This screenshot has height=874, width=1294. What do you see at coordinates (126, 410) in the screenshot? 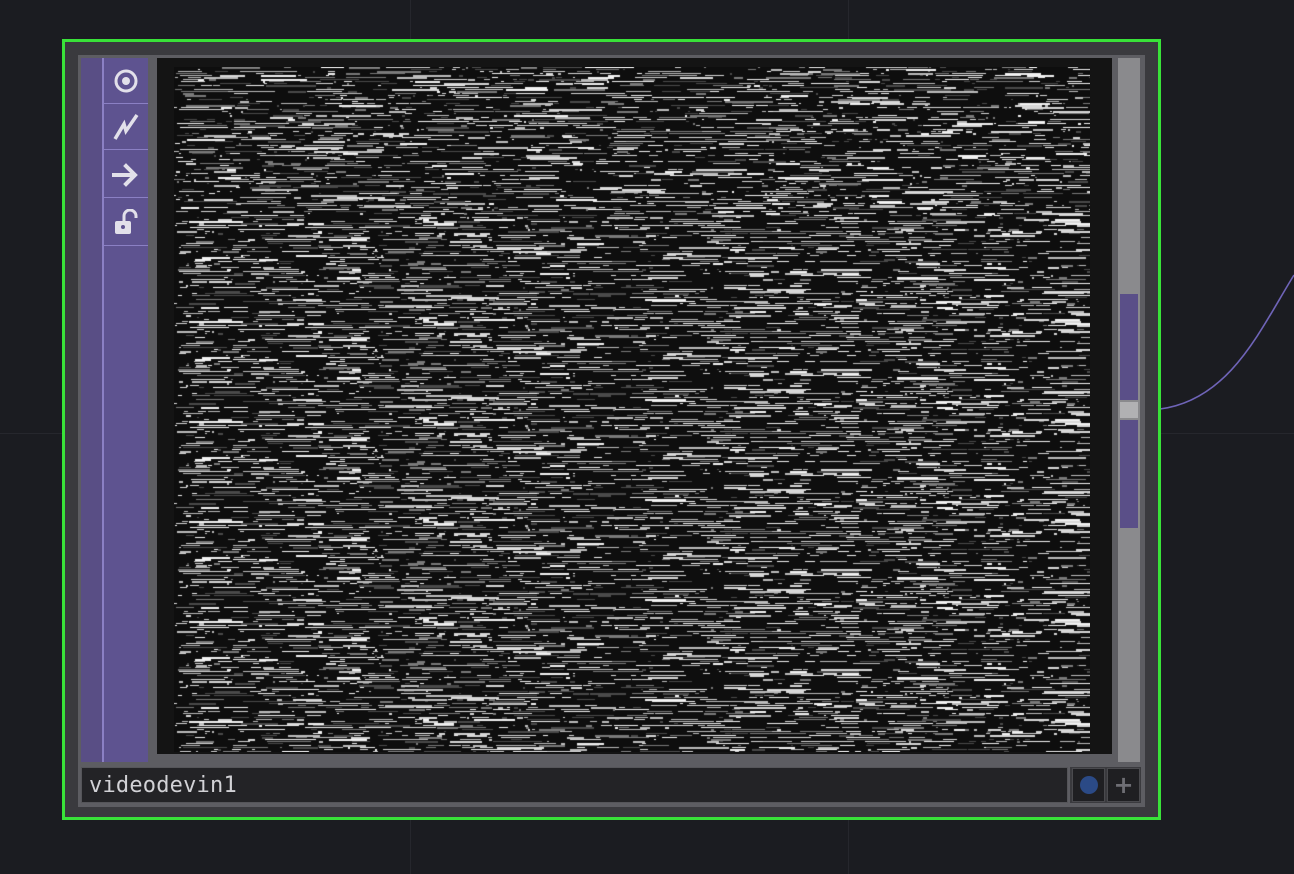
I see `flag-column` at bounding box center [126, 410].